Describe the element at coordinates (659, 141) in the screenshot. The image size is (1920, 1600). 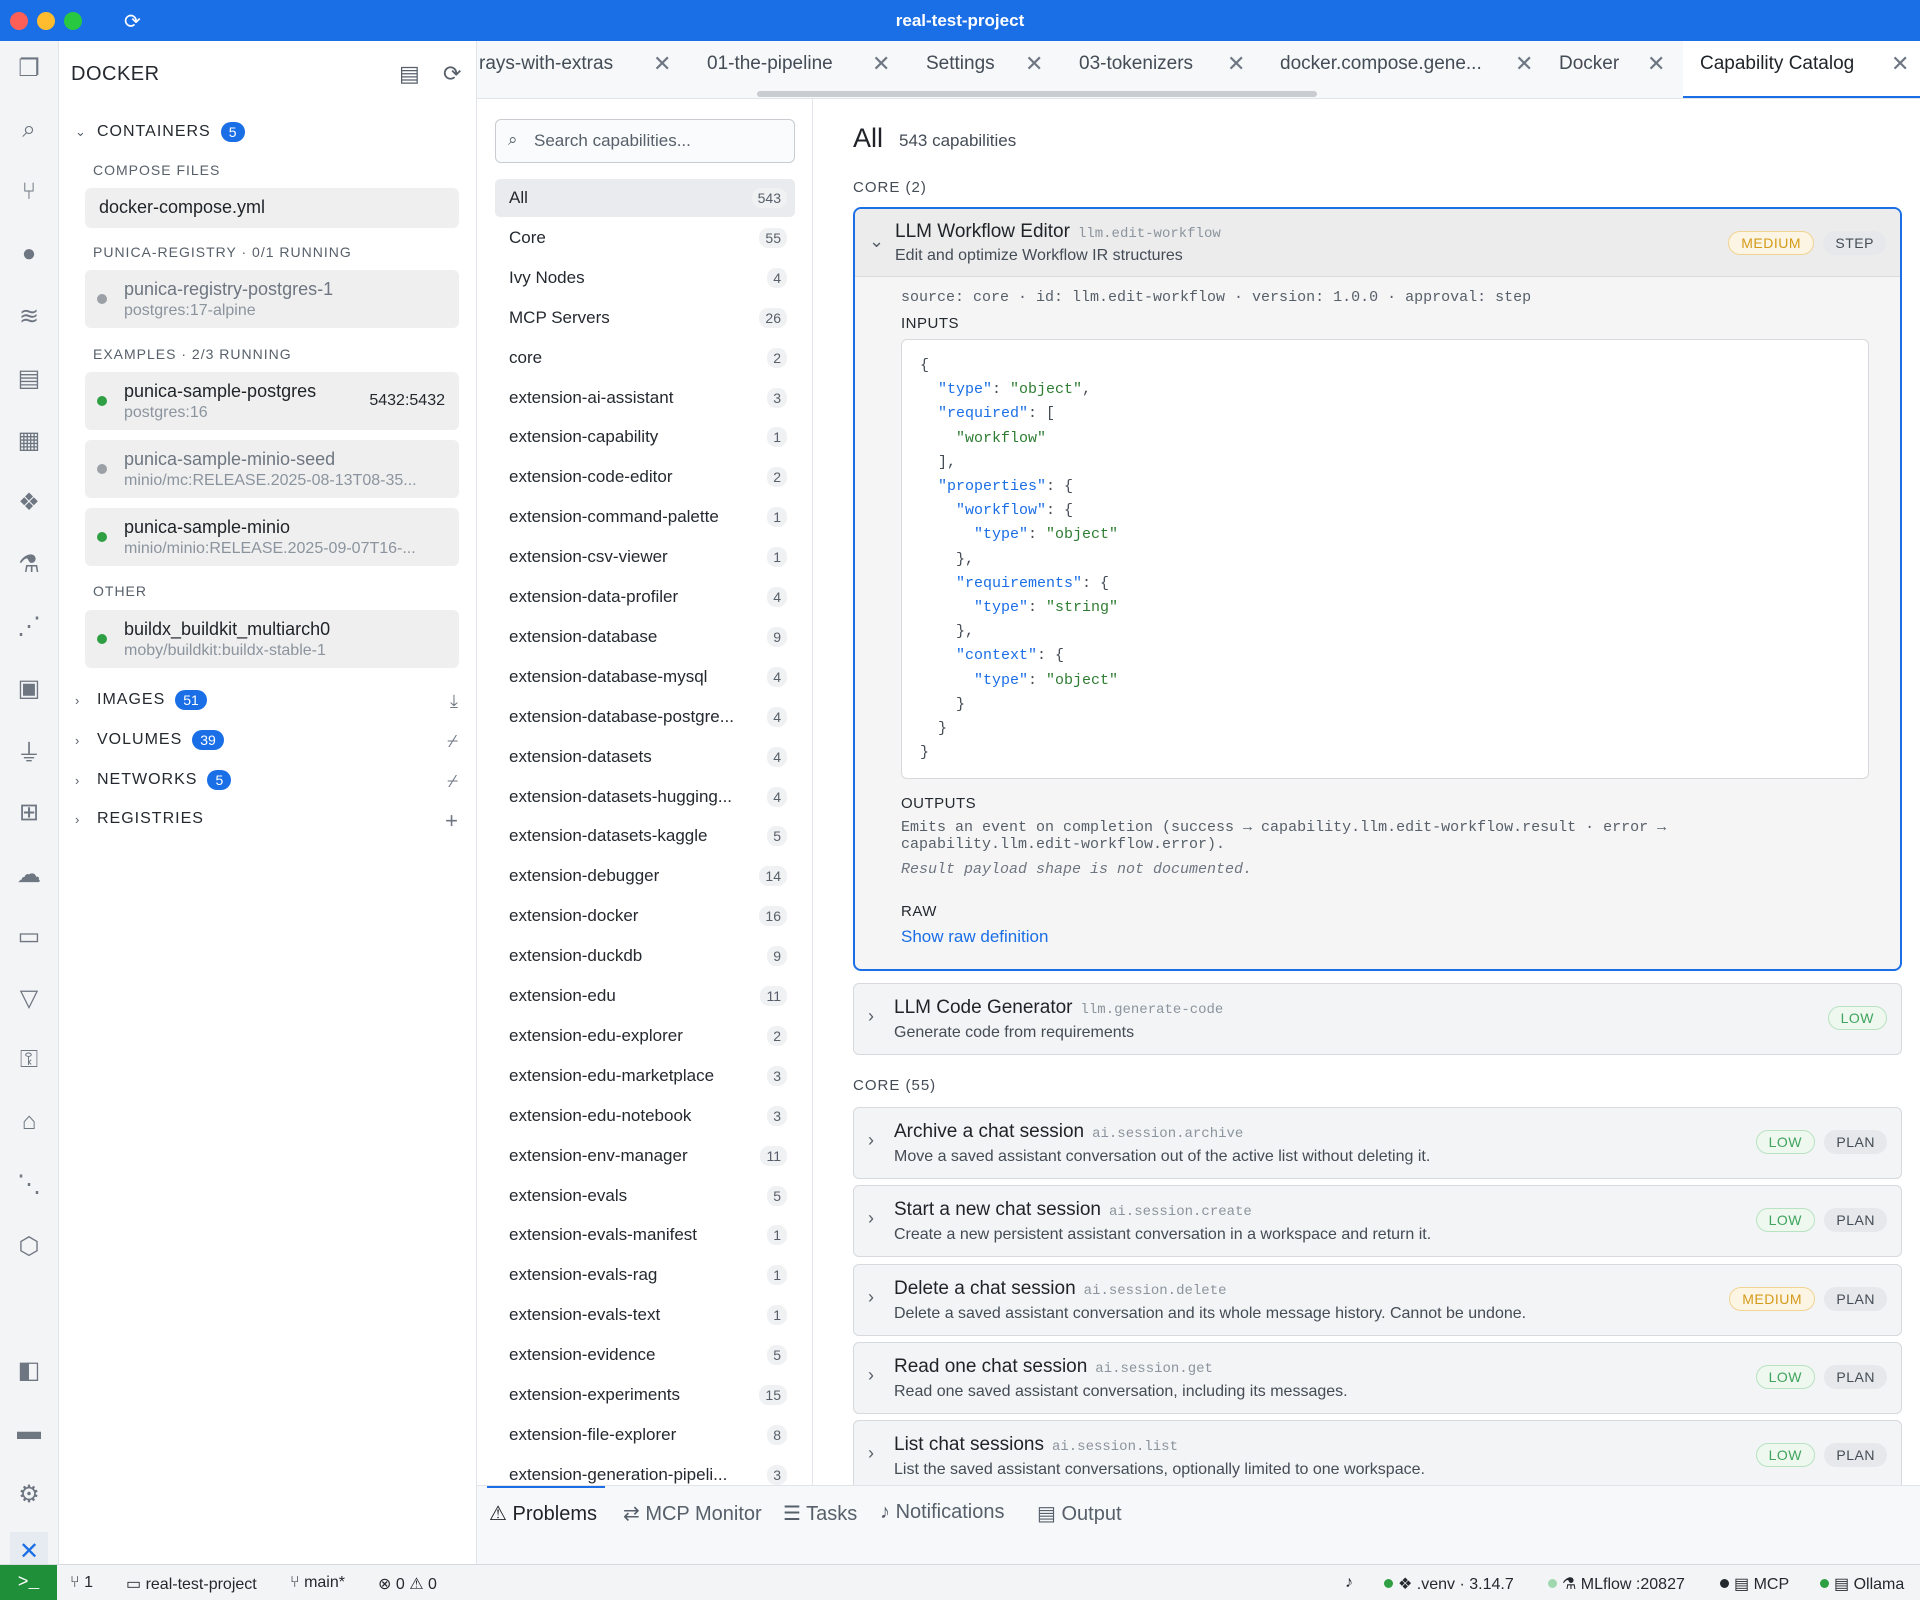
I see `search-input` at that location.